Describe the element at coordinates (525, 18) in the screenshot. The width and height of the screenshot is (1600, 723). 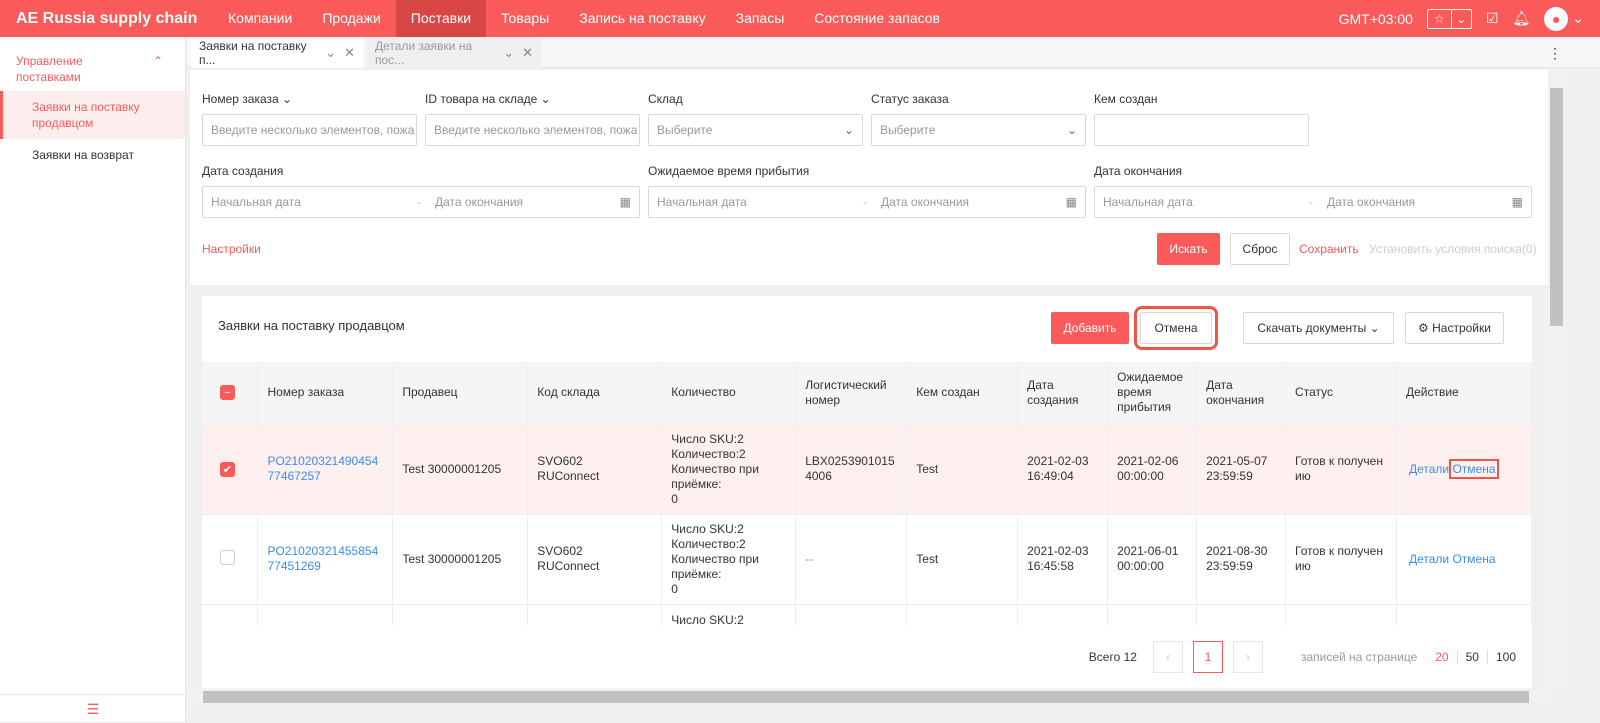
I see `nav-products: Товары` at that location.